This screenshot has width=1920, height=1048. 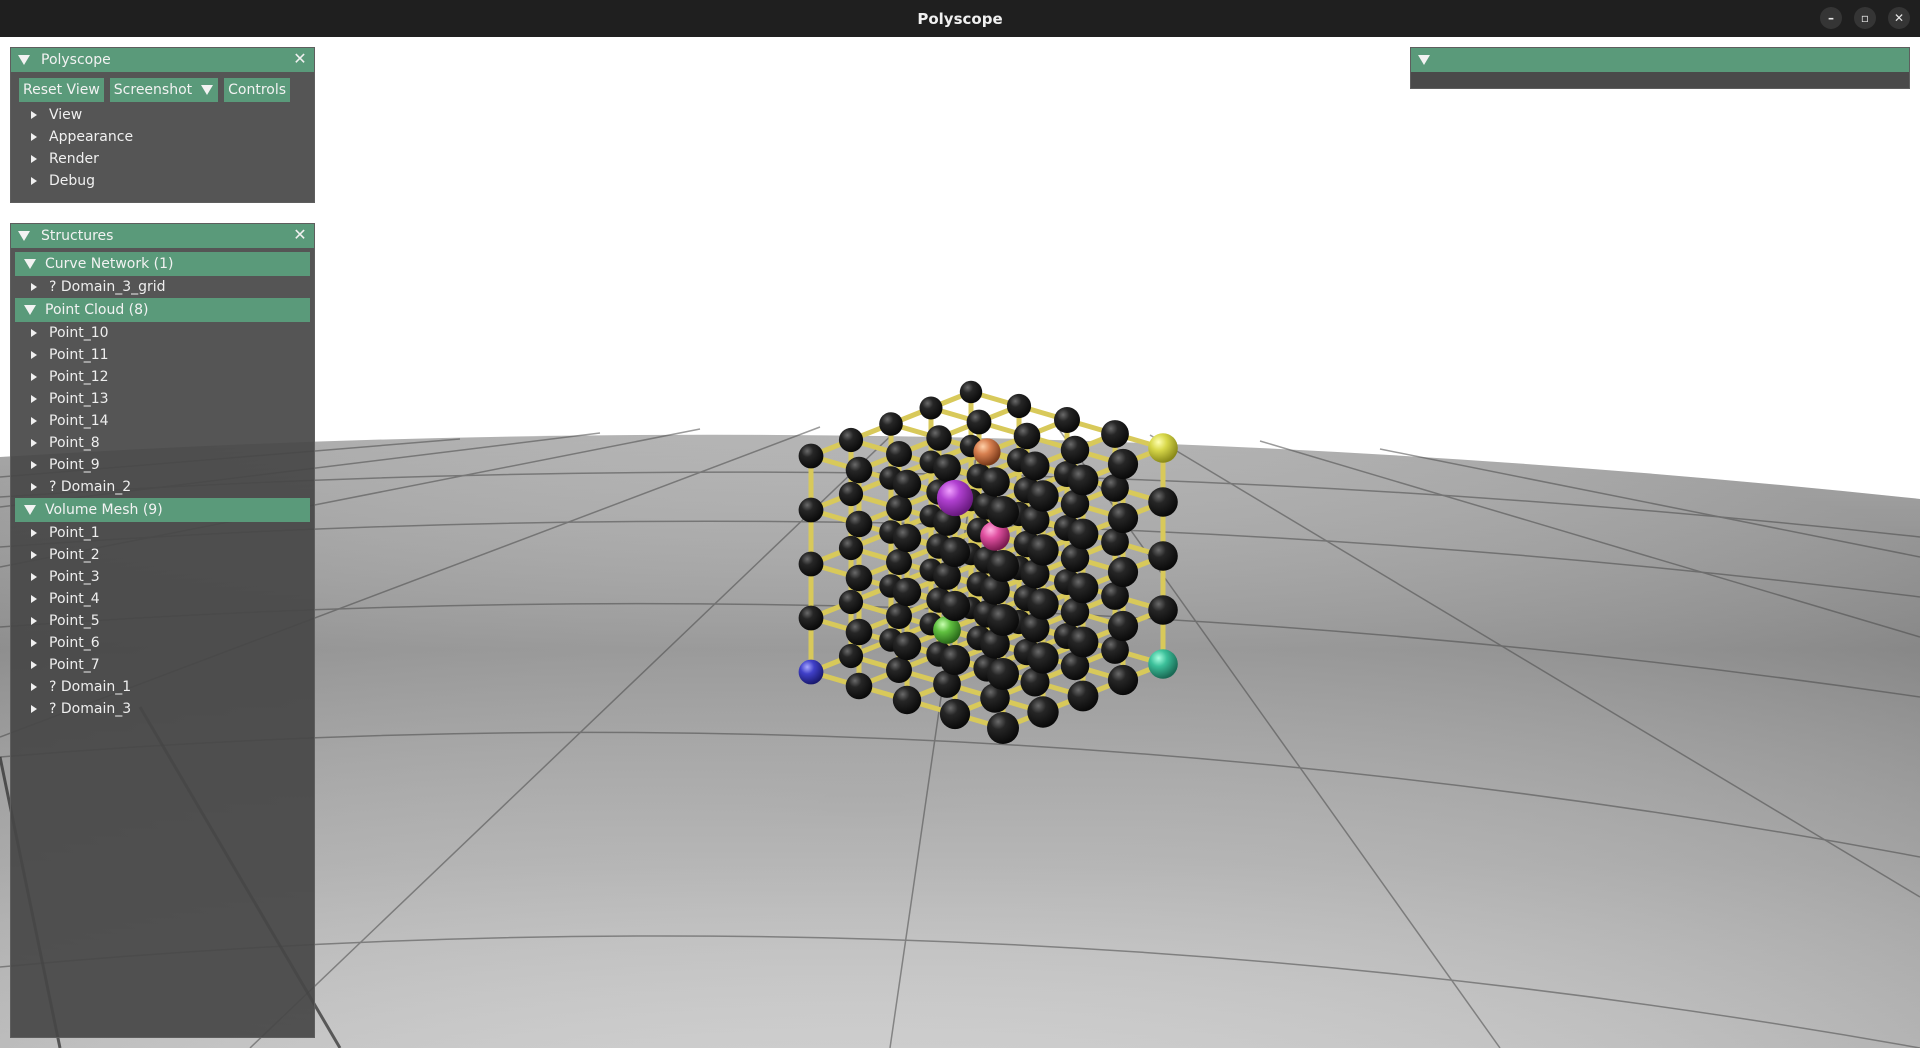 What do you see at coordinates (162, 643) in the screenshot?
I see `structure-item: Point_6` at bounding box center [162, 643].